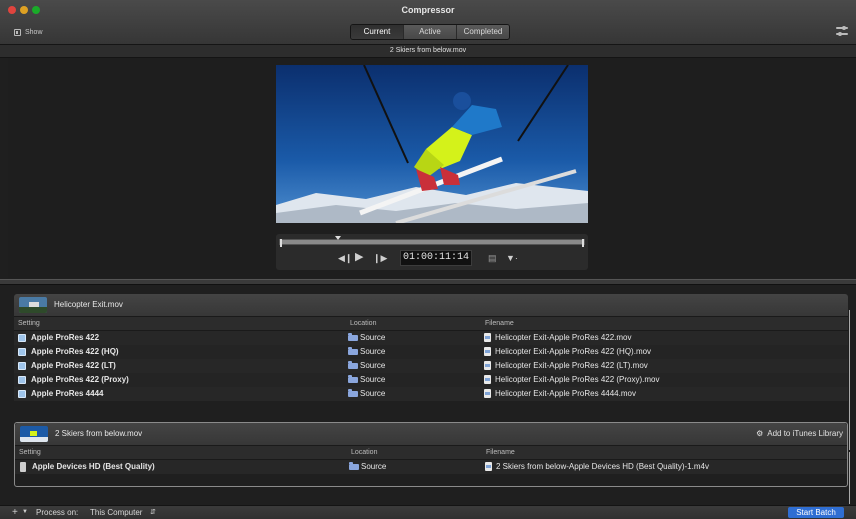 This screenshot has height=519, width=856. Describe the element at coordinates (93, 466) in the screenshot. I see `setting-name: Apple Devices HD (Best Quality)` at that location.